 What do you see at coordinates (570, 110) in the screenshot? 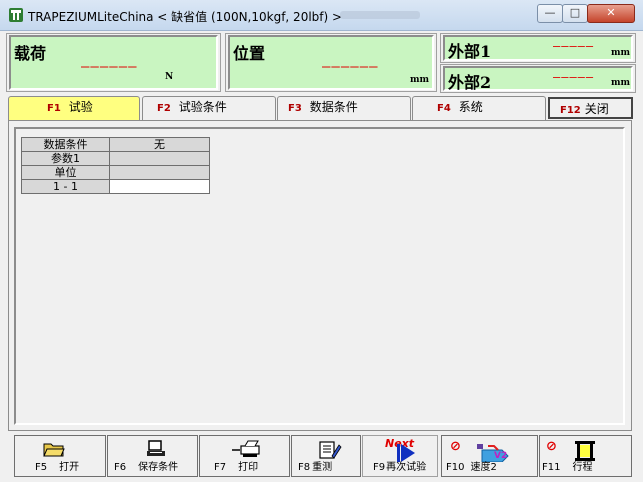
I see `close-tab-key: F12` at bounding box center [570, 110].